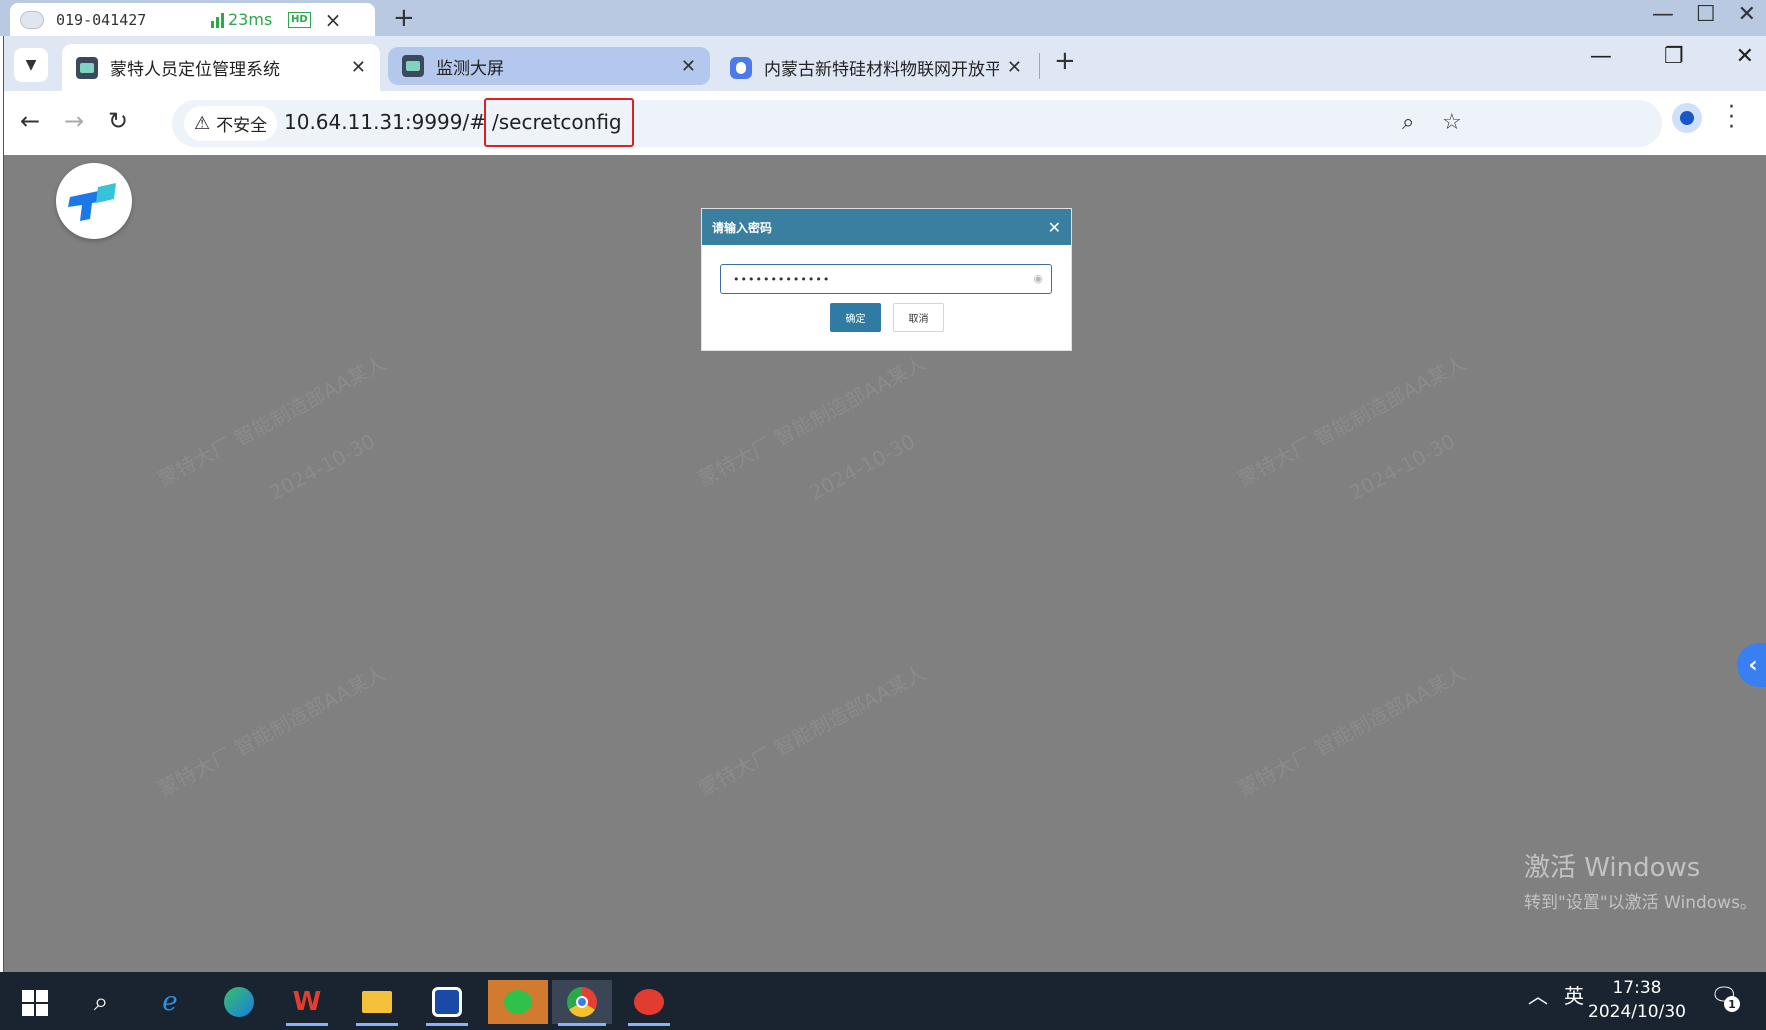 This screenshot has width=1766, height=1030. What do you see at coordinates (118, 121) in the screenshot?
I see `reload-icon: ↻` at bounding box center [118, 121].